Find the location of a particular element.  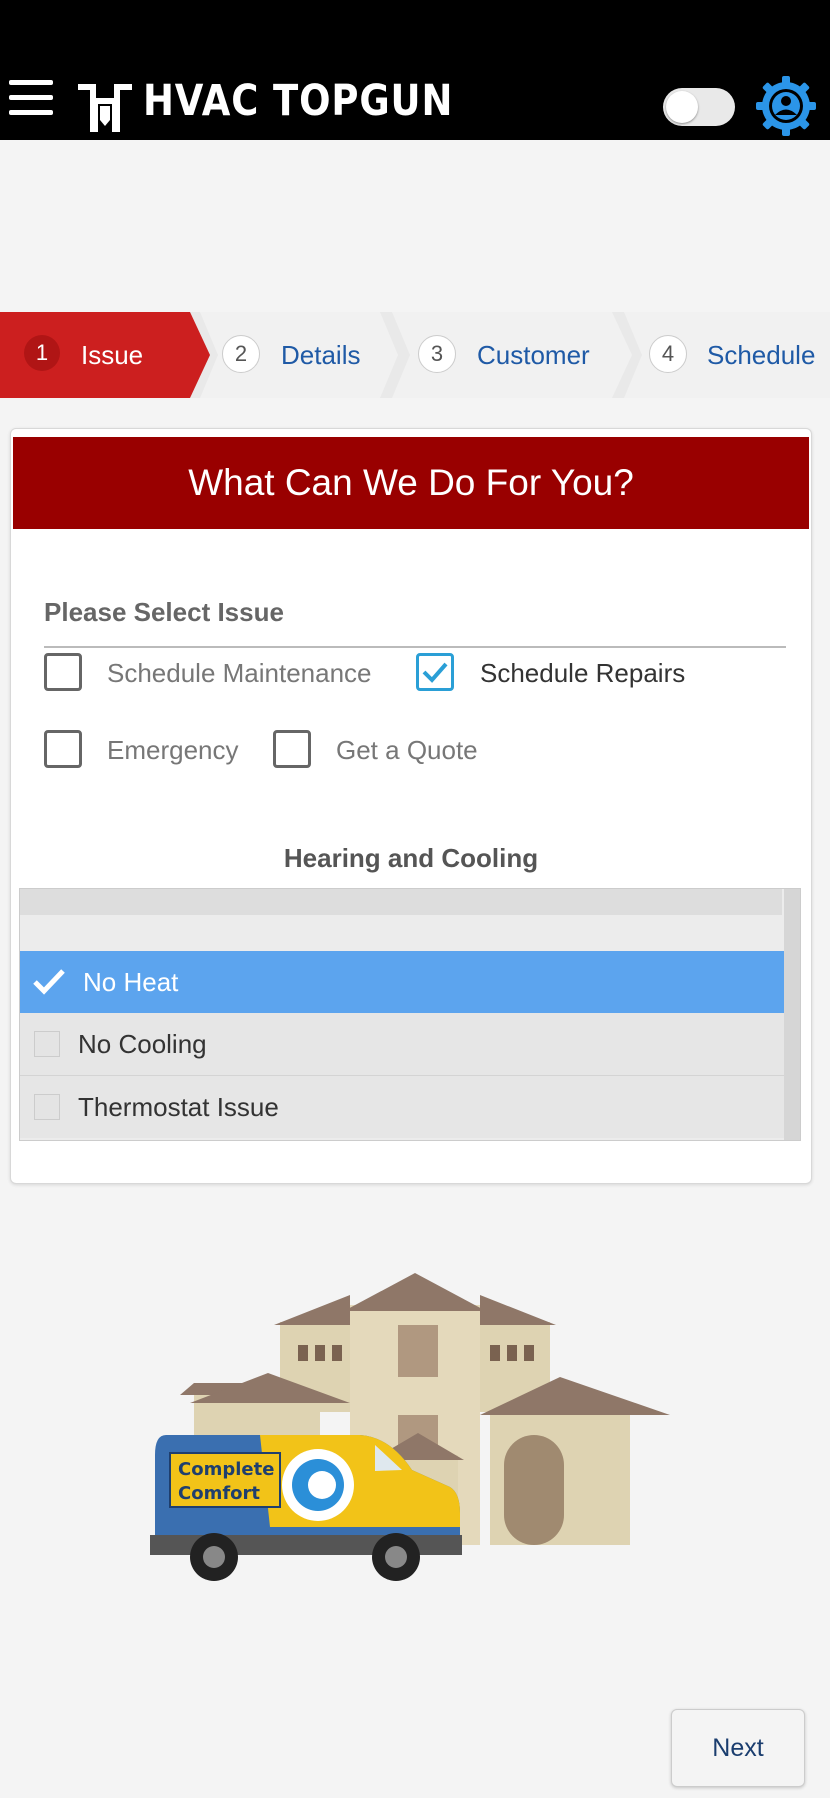

step-number: 3 is located at coordinates (437, 354).